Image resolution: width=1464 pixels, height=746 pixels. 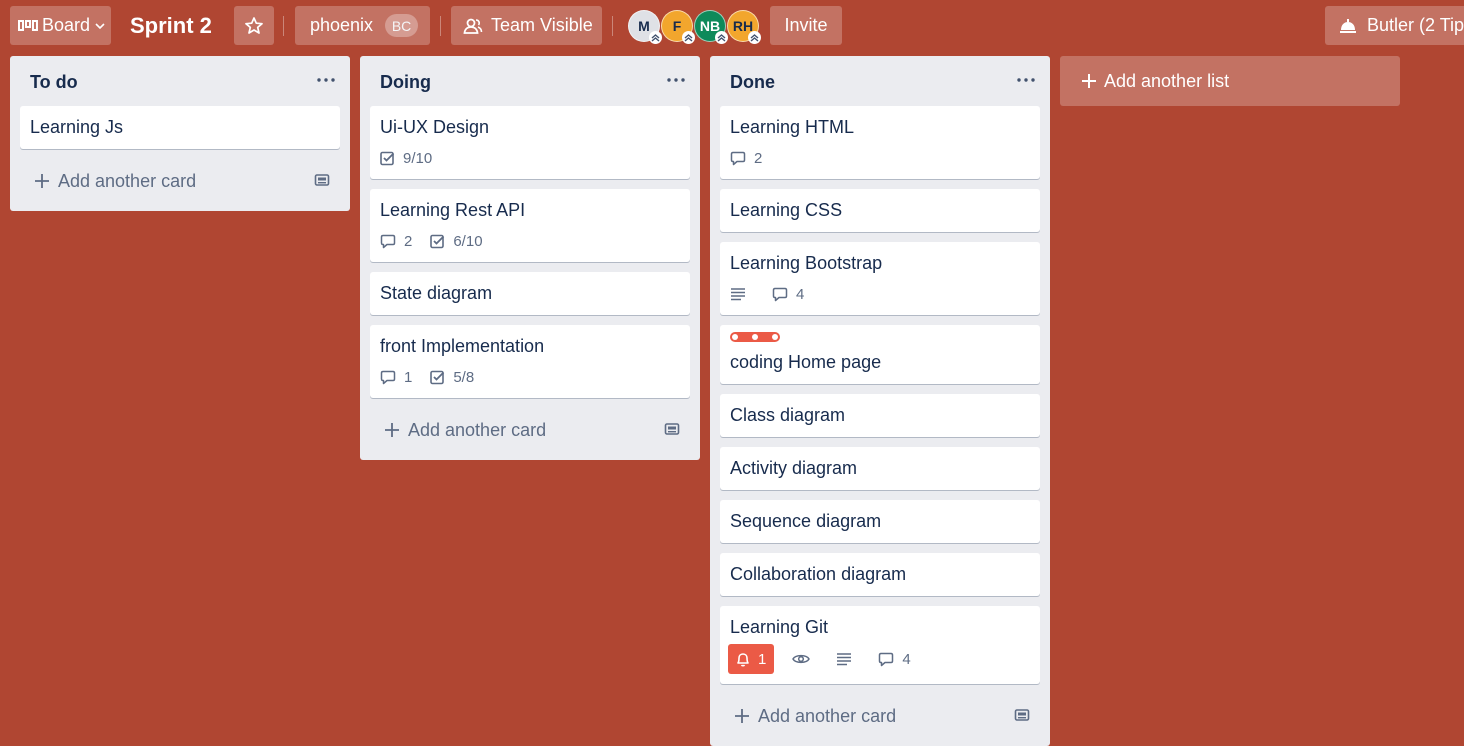 I want to click on card: Learning HTML 2, so click(x=880, y=142).